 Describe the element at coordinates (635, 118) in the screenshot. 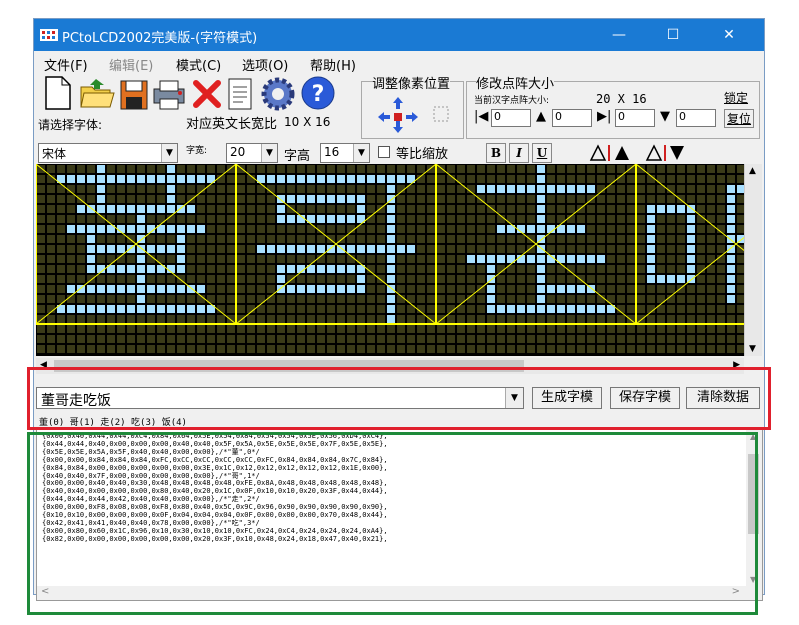

I see `right-resize-spinner: 0` at that location.